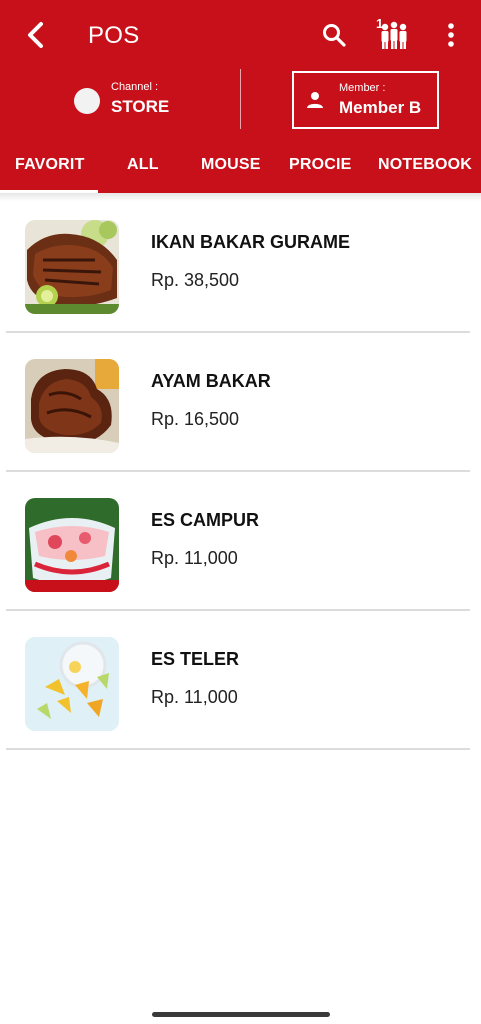  I want to click on product-name: AYAM BAKAR, so click(211, 381).